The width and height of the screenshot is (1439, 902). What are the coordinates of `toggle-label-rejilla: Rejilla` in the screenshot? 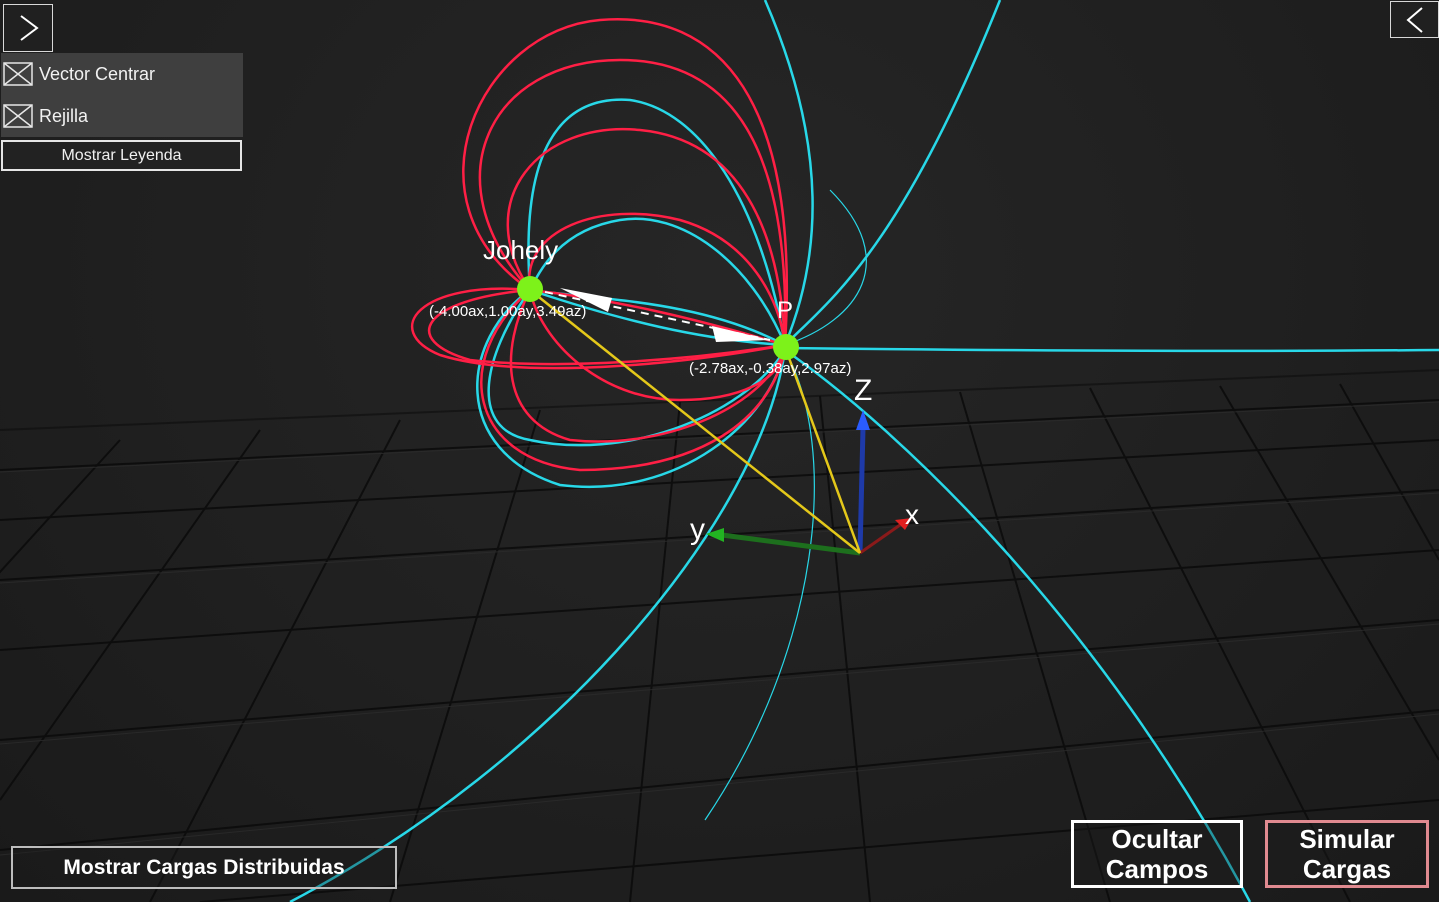 It's located at (64, 115).